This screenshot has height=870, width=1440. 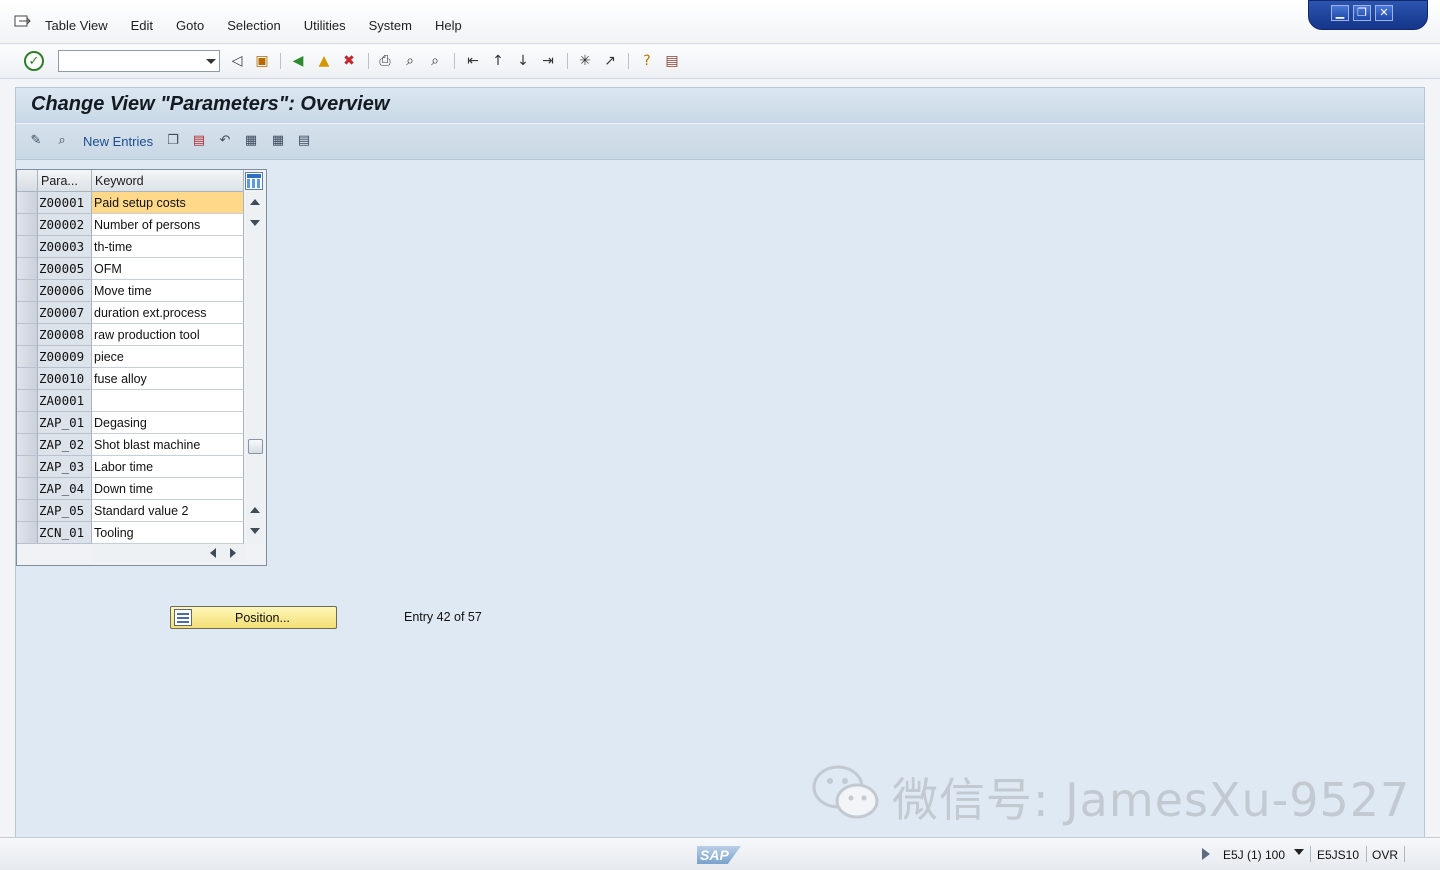 What do you see at coordinates (253, 25) in the screenshot?
I see `menu-item-selection: Selection` at bounding box center [253, 25].